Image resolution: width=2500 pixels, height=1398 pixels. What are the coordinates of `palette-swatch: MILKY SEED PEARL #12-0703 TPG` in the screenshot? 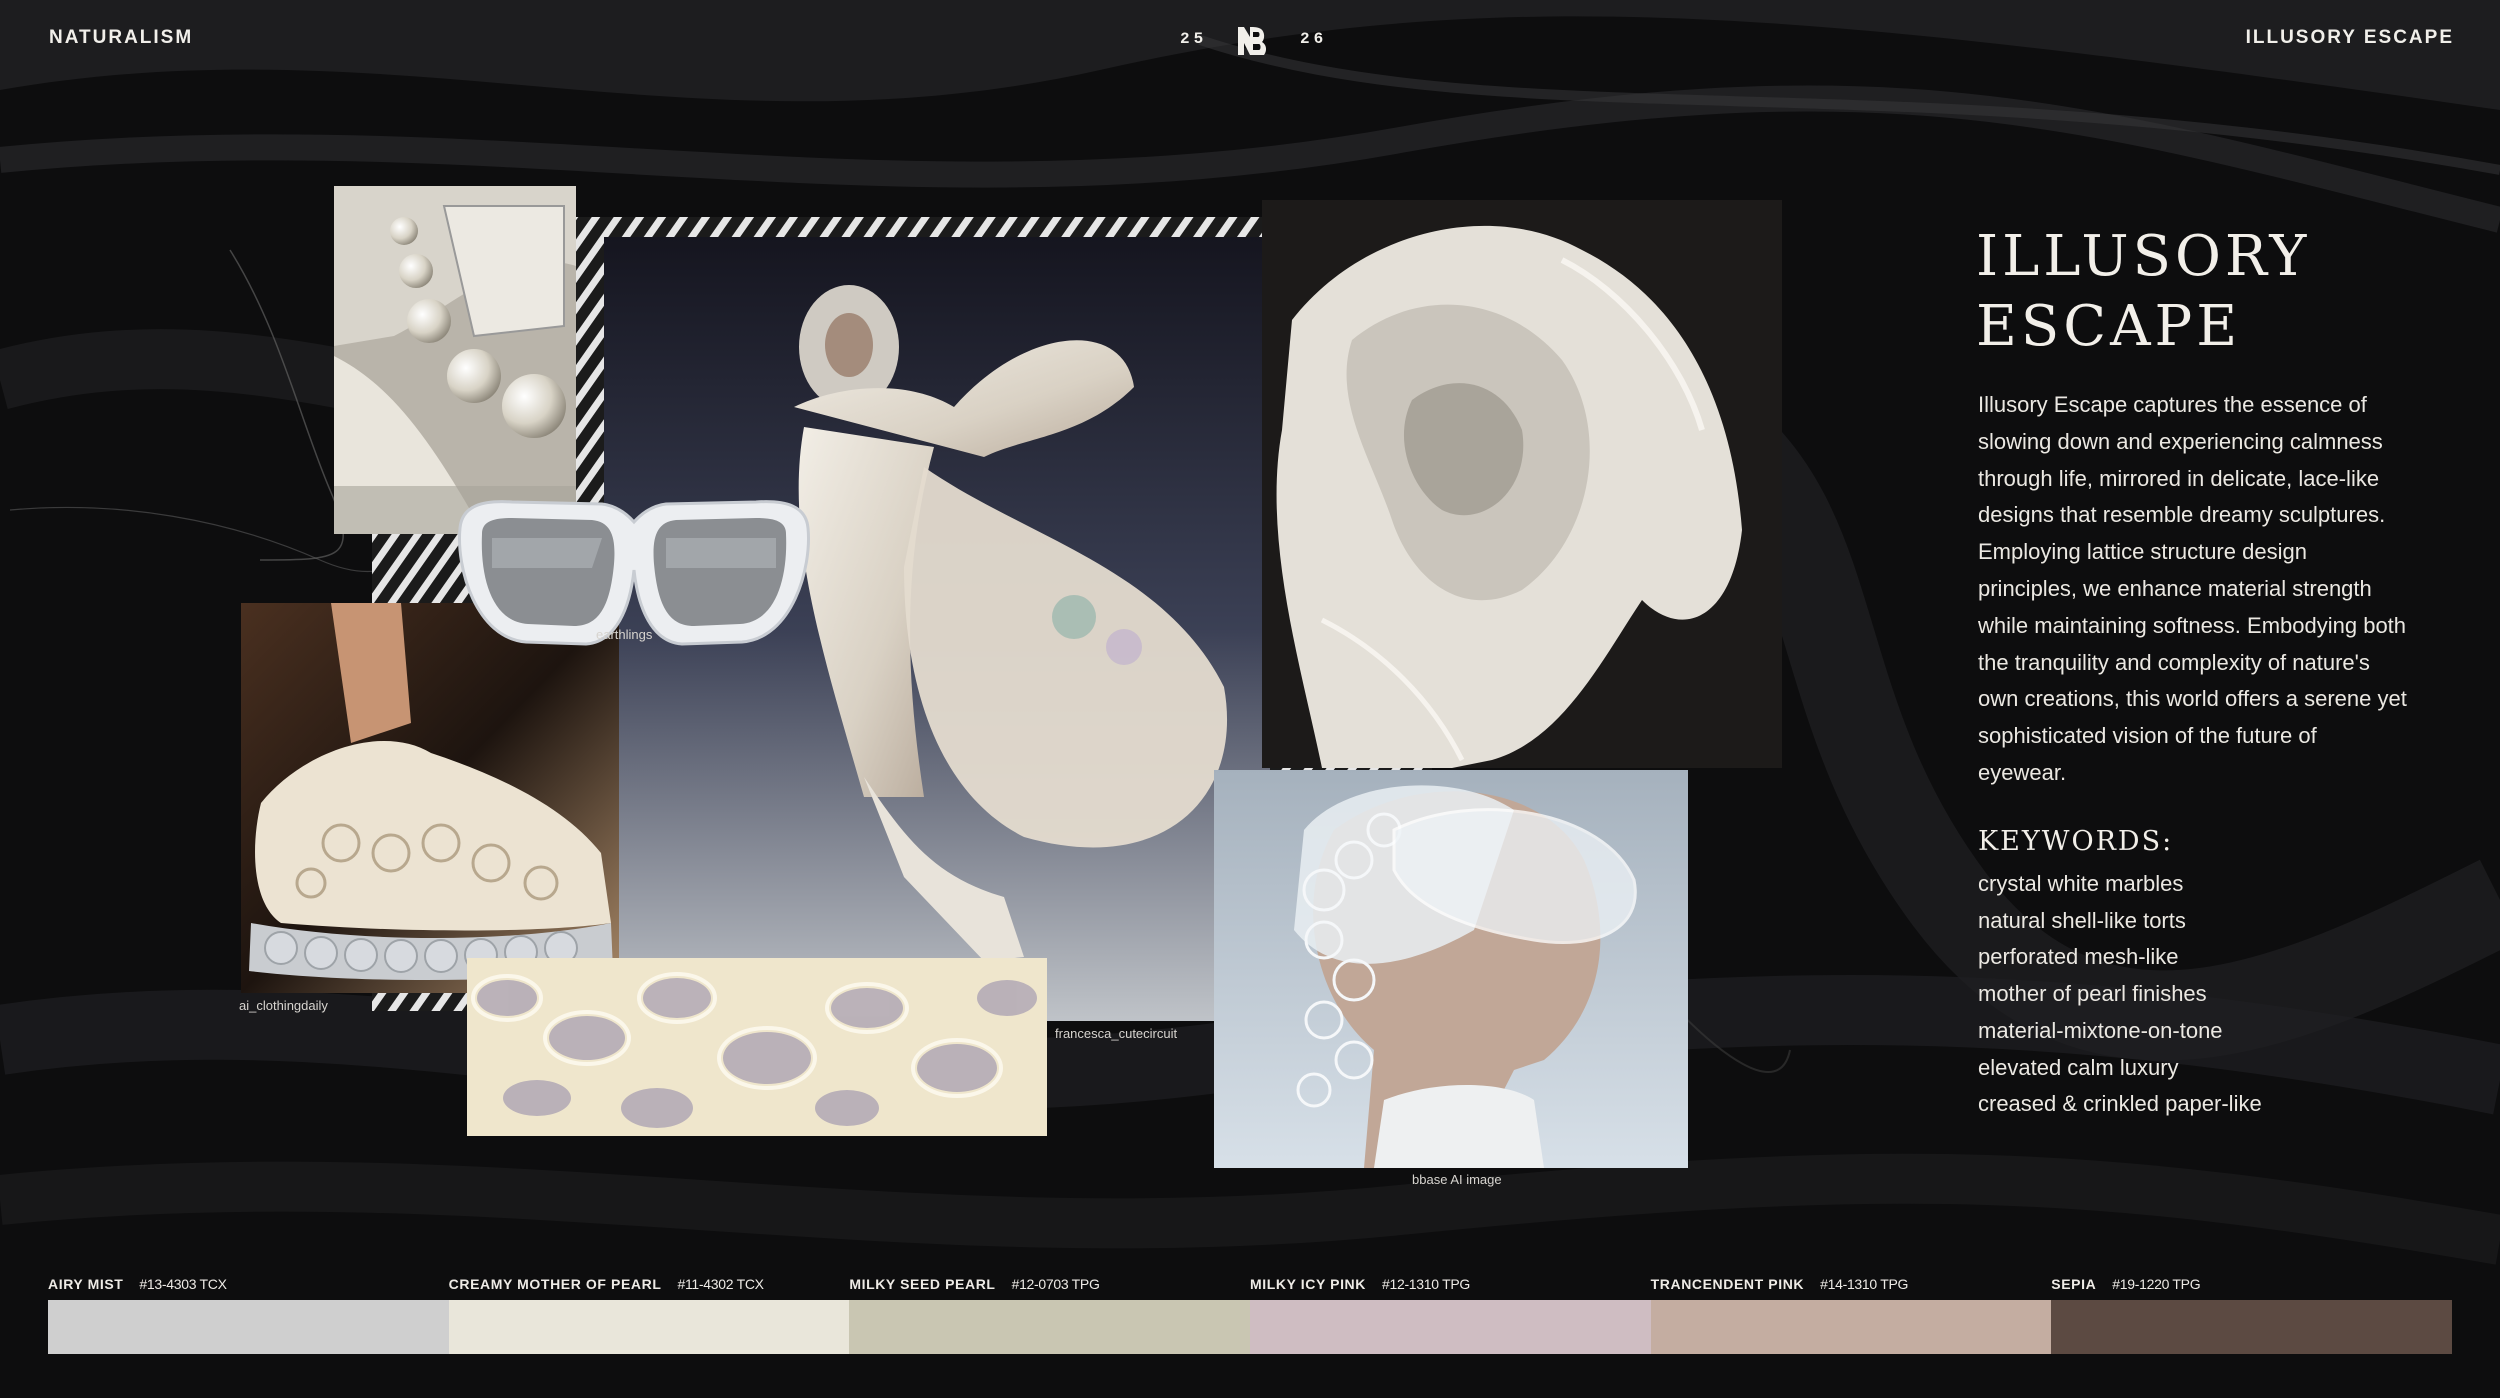 It's located at (1049, 1315).